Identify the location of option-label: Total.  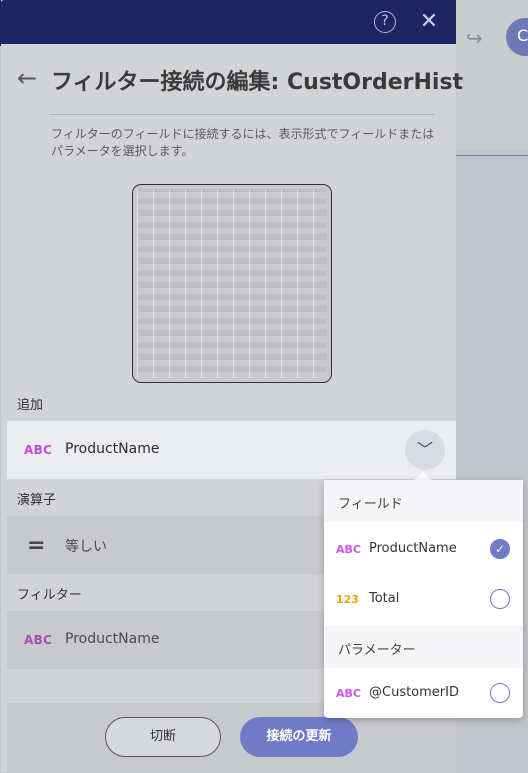
(384, 598).